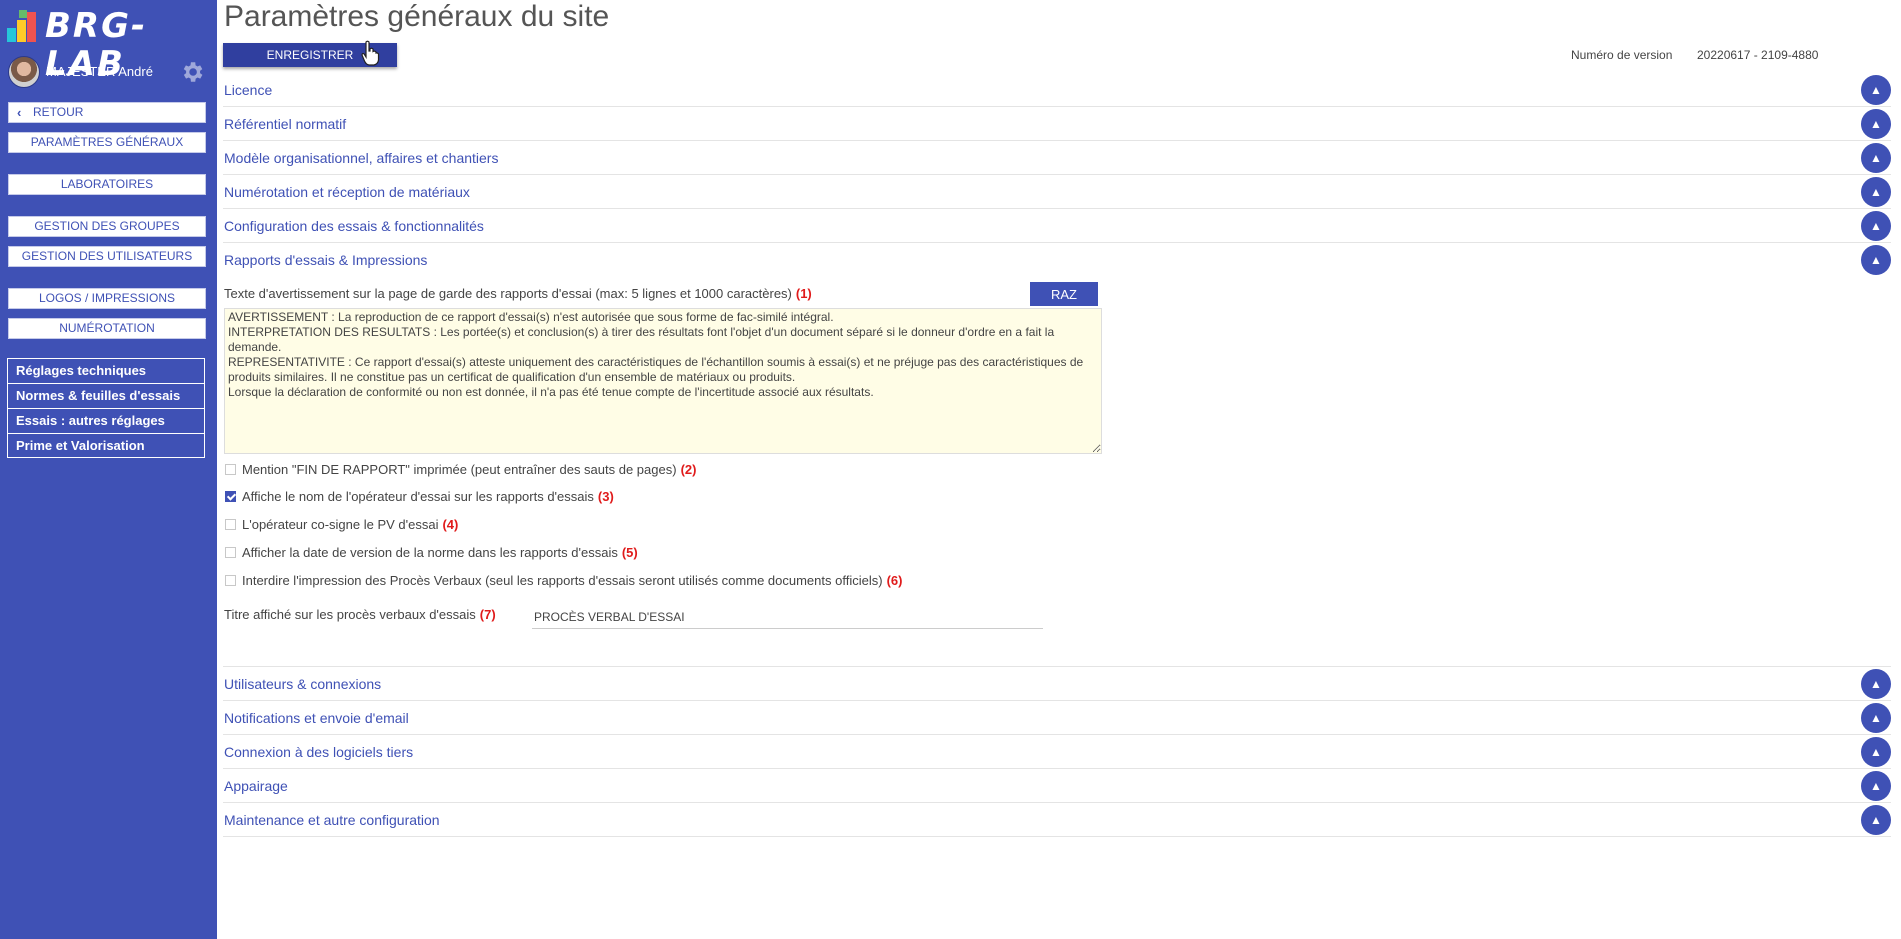  What do you see at coordinates (107, 184) in the screenshot?
I see `sidebar-item-laboratoires: LABORATOIRES` at bounding box center [107, 184].